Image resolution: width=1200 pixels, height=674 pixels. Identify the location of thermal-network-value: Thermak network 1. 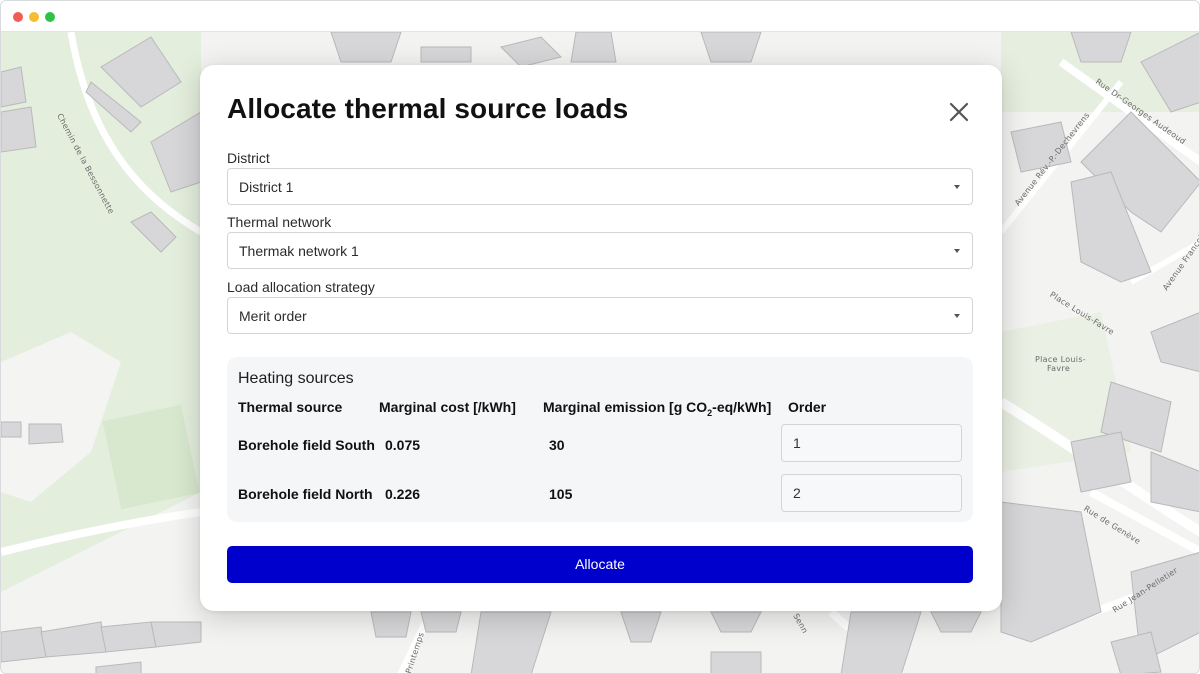
(299, 251).